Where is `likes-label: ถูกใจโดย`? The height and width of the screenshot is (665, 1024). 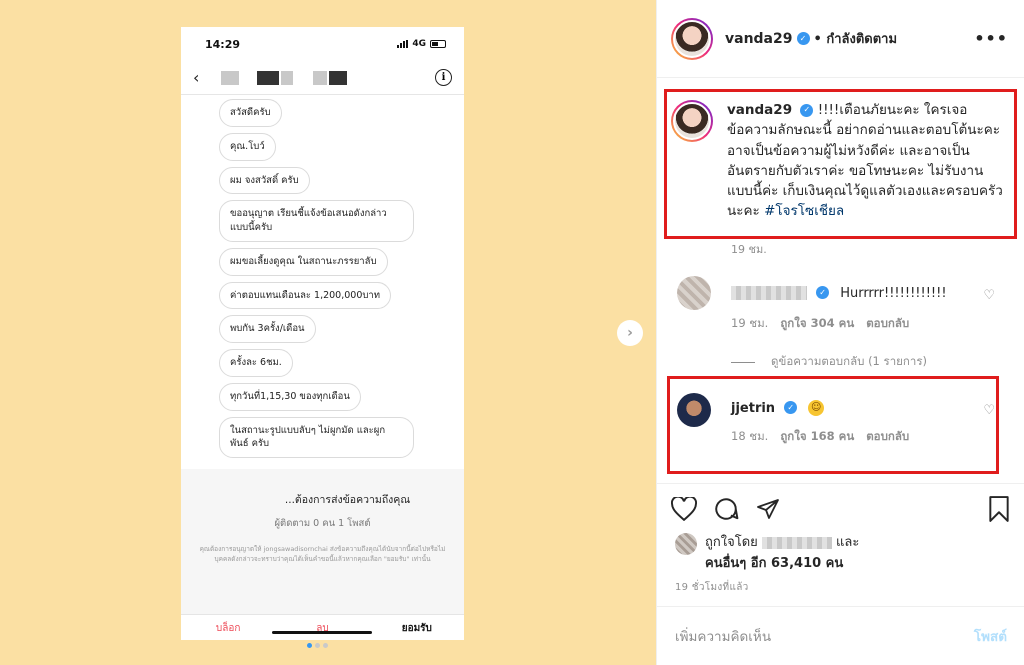 likes-label: ถูกใจโดย is located at coordinates (731, 542).